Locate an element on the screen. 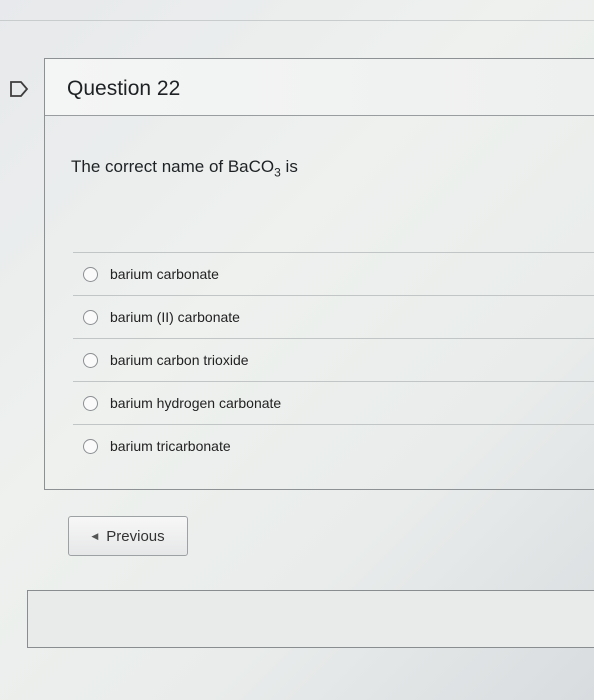  answer-option: barium tricarbonate is located at coordinates (333, 445).